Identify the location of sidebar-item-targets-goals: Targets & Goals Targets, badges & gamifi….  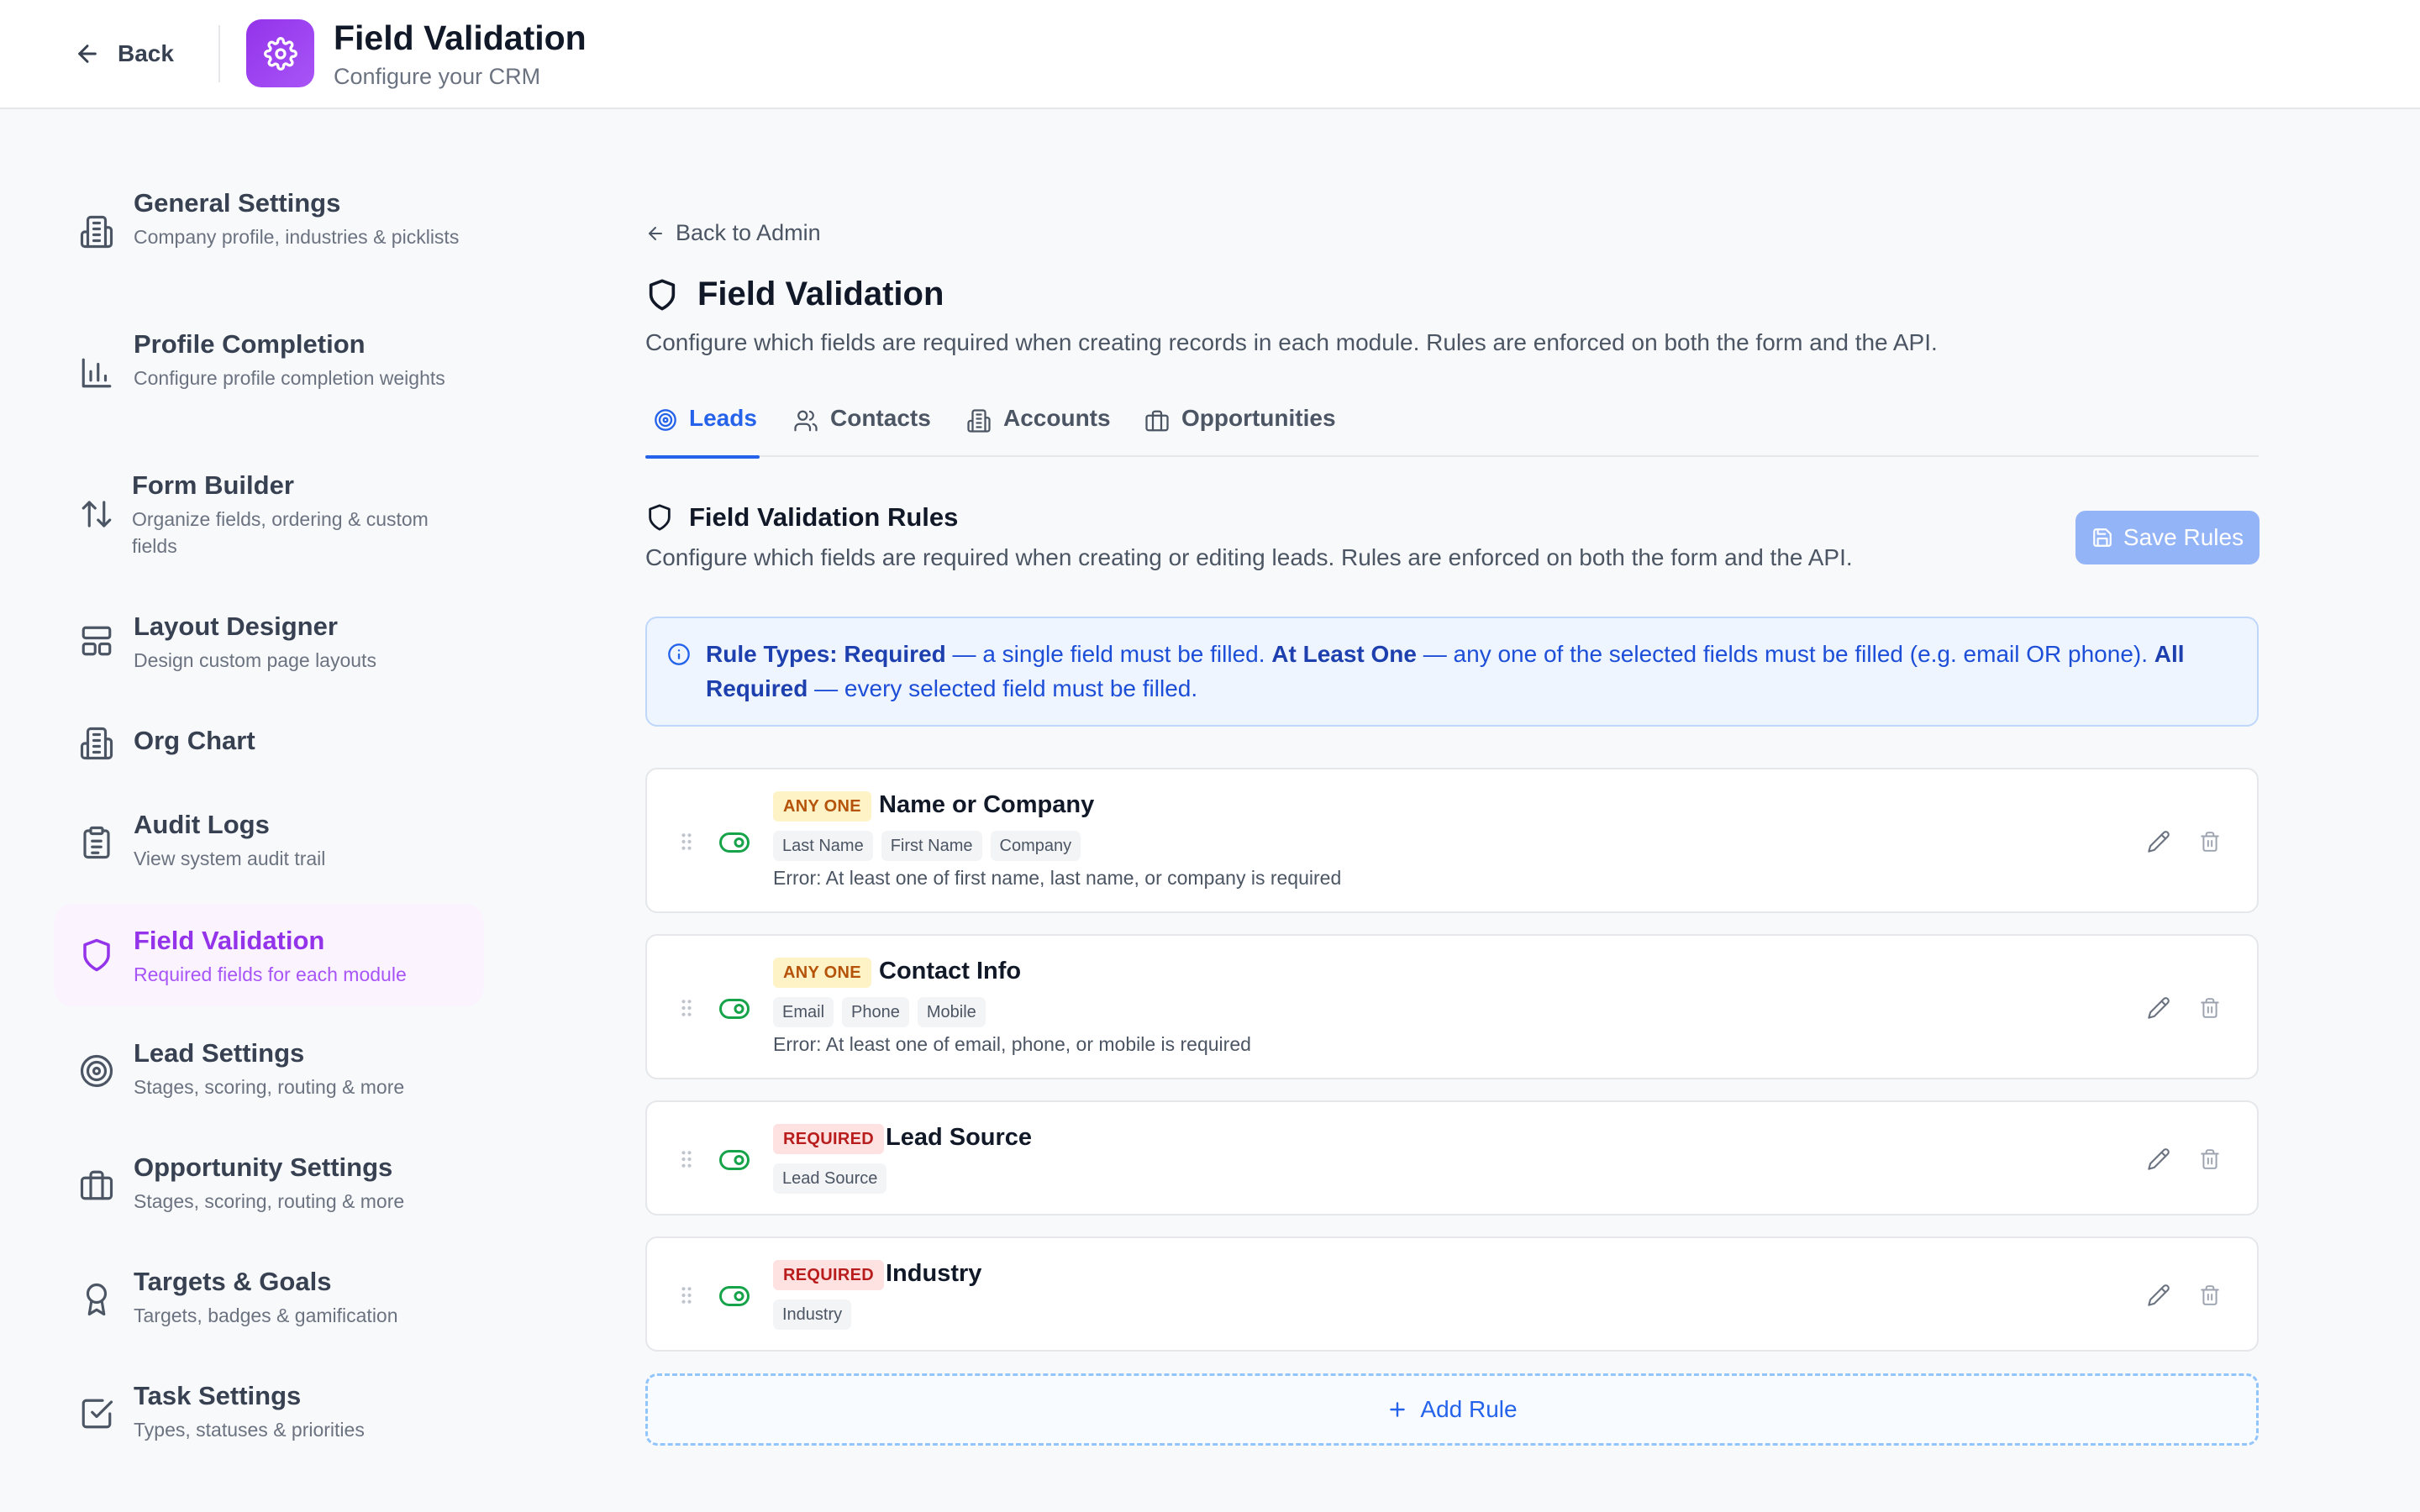
(269, 1303).